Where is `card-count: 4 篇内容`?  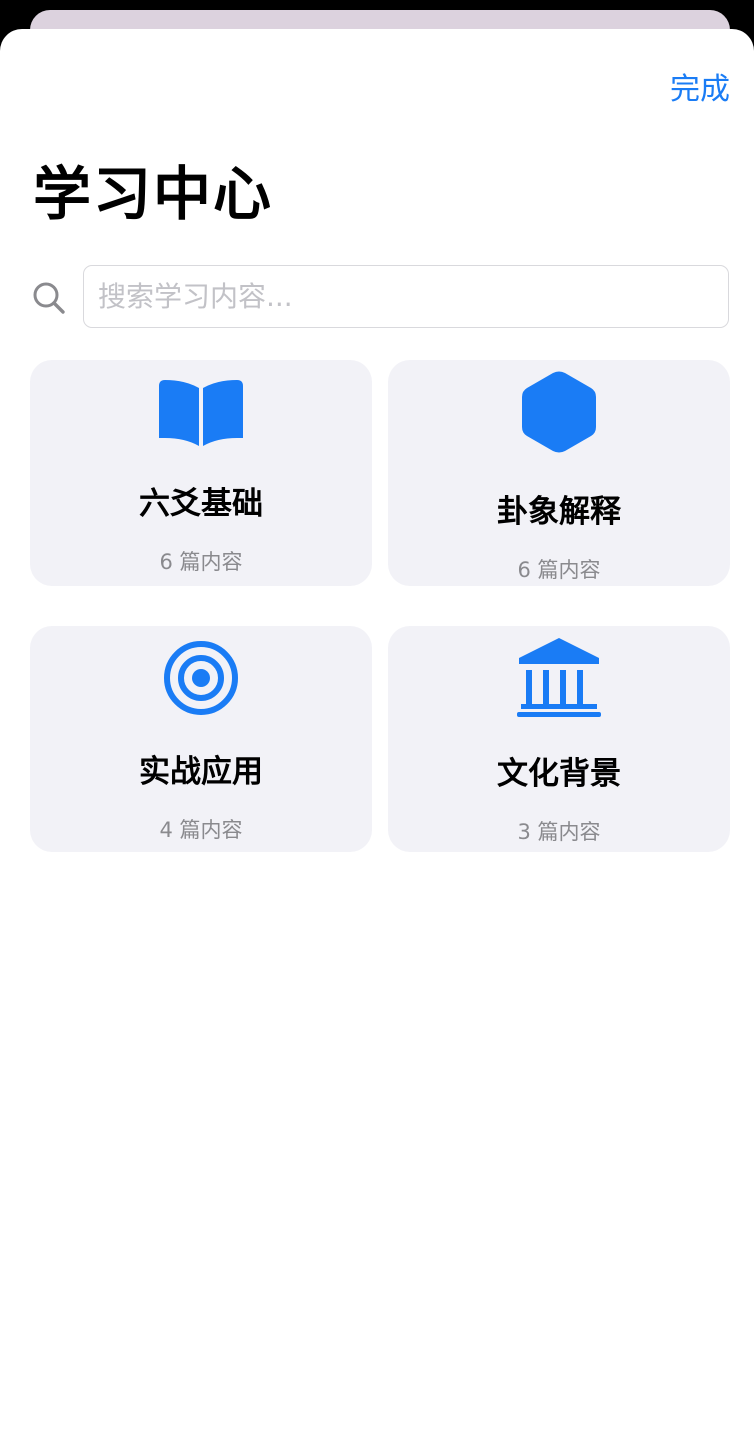 card-count: 4 篇内容 is located at coordinates (201, 830).